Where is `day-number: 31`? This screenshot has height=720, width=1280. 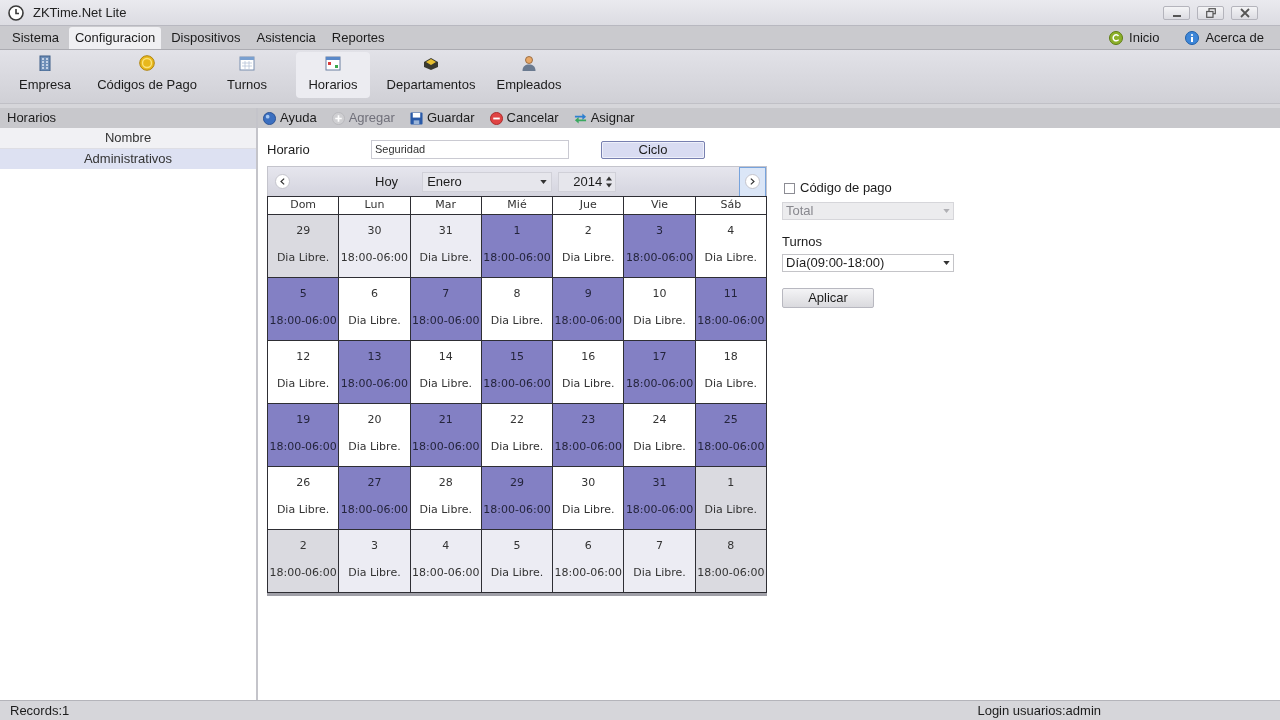
day-number: 31 is located at coordinates (659, 482).